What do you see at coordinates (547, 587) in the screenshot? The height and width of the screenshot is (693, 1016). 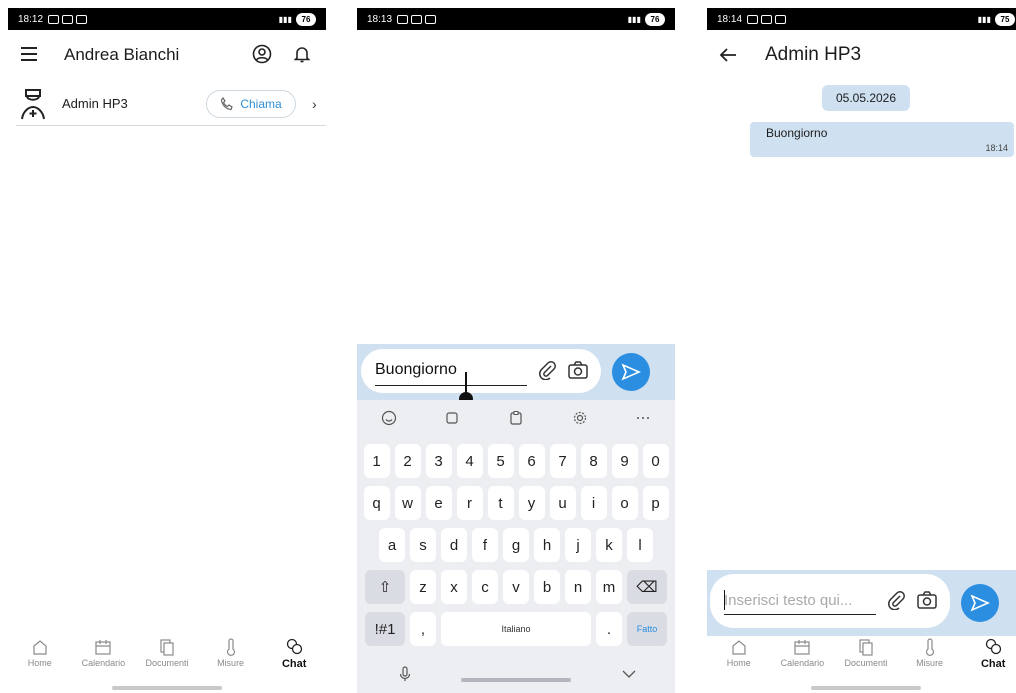 I see `key-b: b` at bounding box center [547, 587].